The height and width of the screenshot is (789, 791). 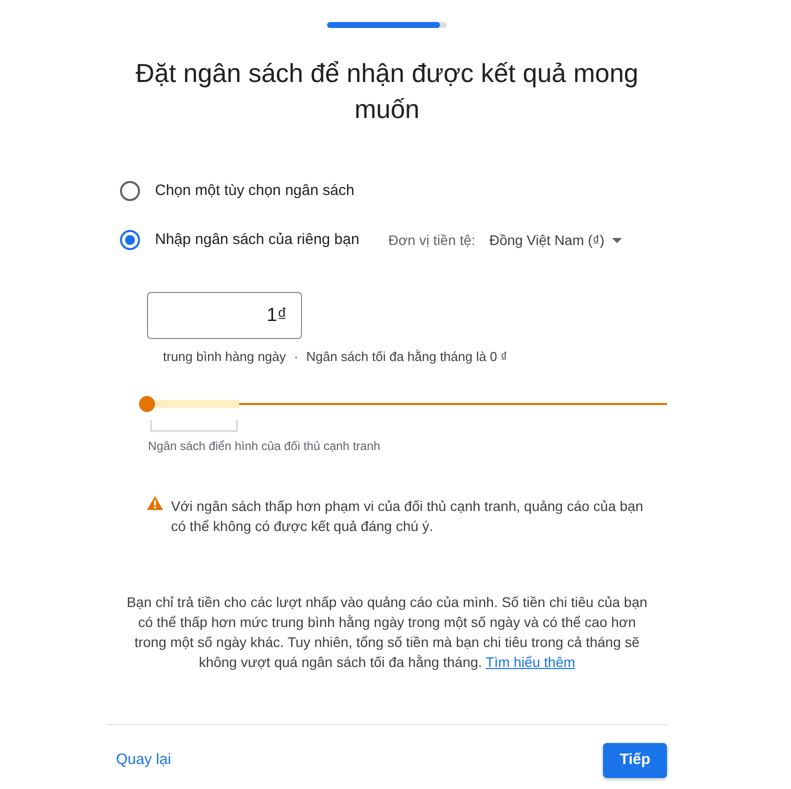 What do you see at coordinates (264, 446) in the screenshot?
I see `competitor-range-label: Ngân sách điển hình của đối thủ cạnh tranh` at bounding box center [264, 446].